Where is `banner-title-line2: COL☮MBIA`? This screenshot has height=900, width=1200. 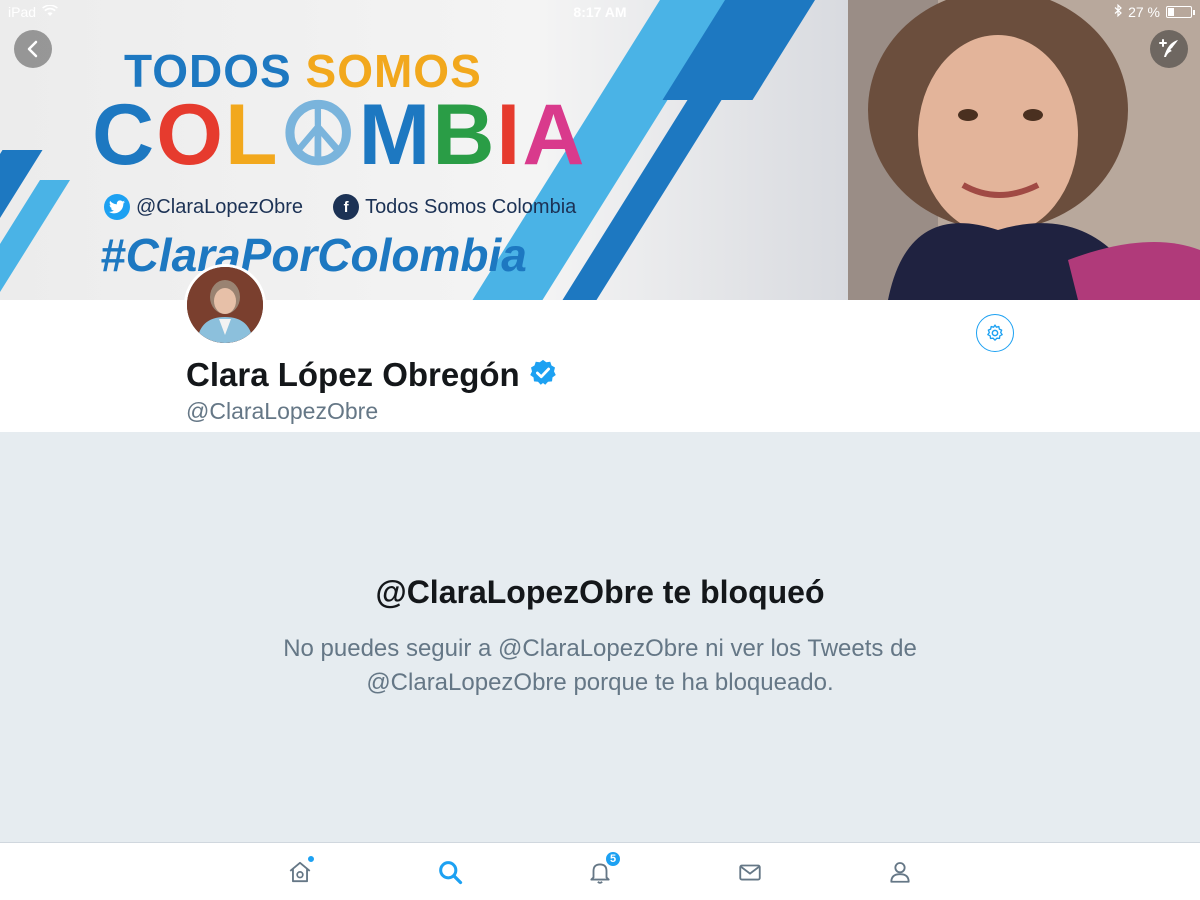 banner-title-line2: COL☮MBIA is located at coordinates (339, 135).